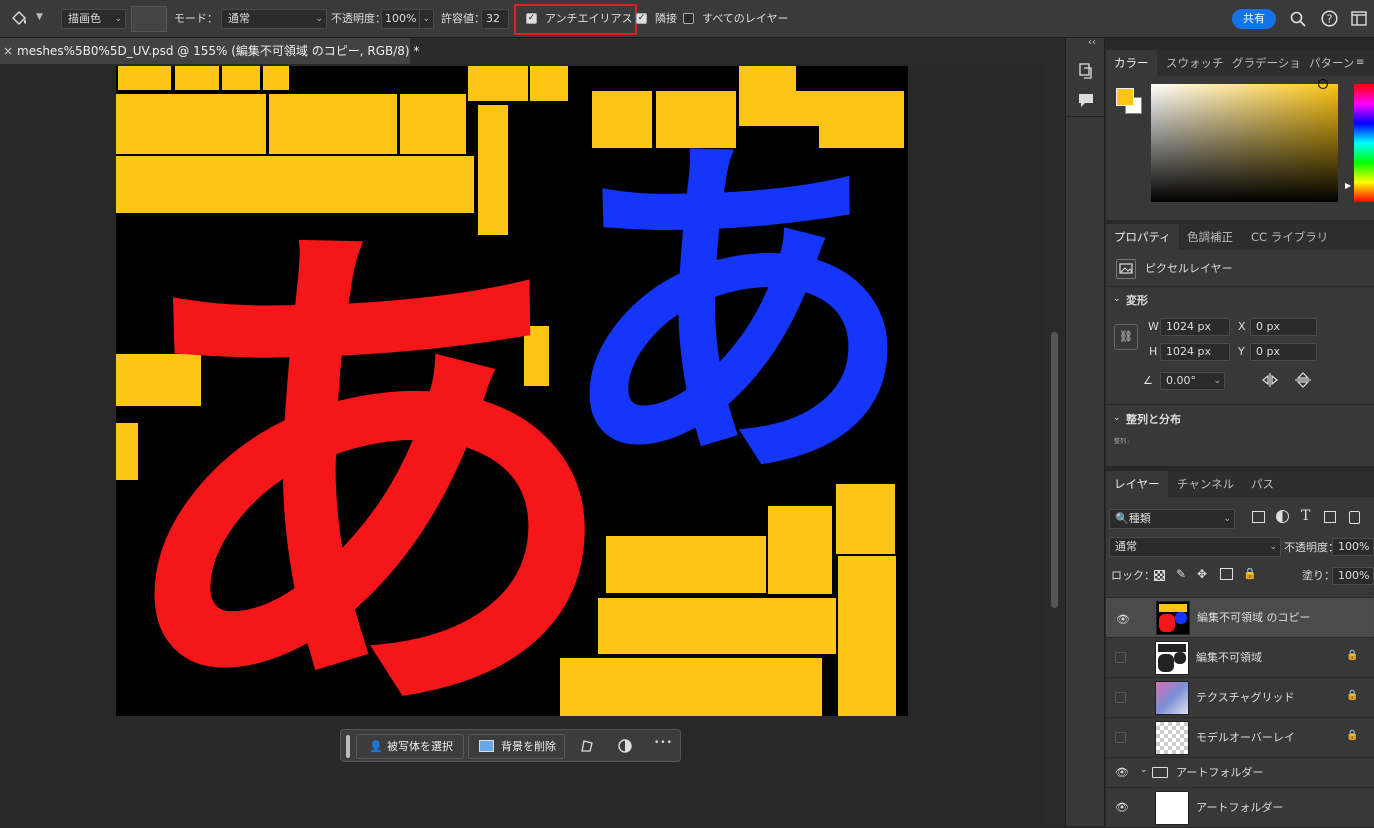 The image size is (1374, 828). Describe the element at coordinates (1244, 143) in the screenshot. I see `color-picker-field` at that location.